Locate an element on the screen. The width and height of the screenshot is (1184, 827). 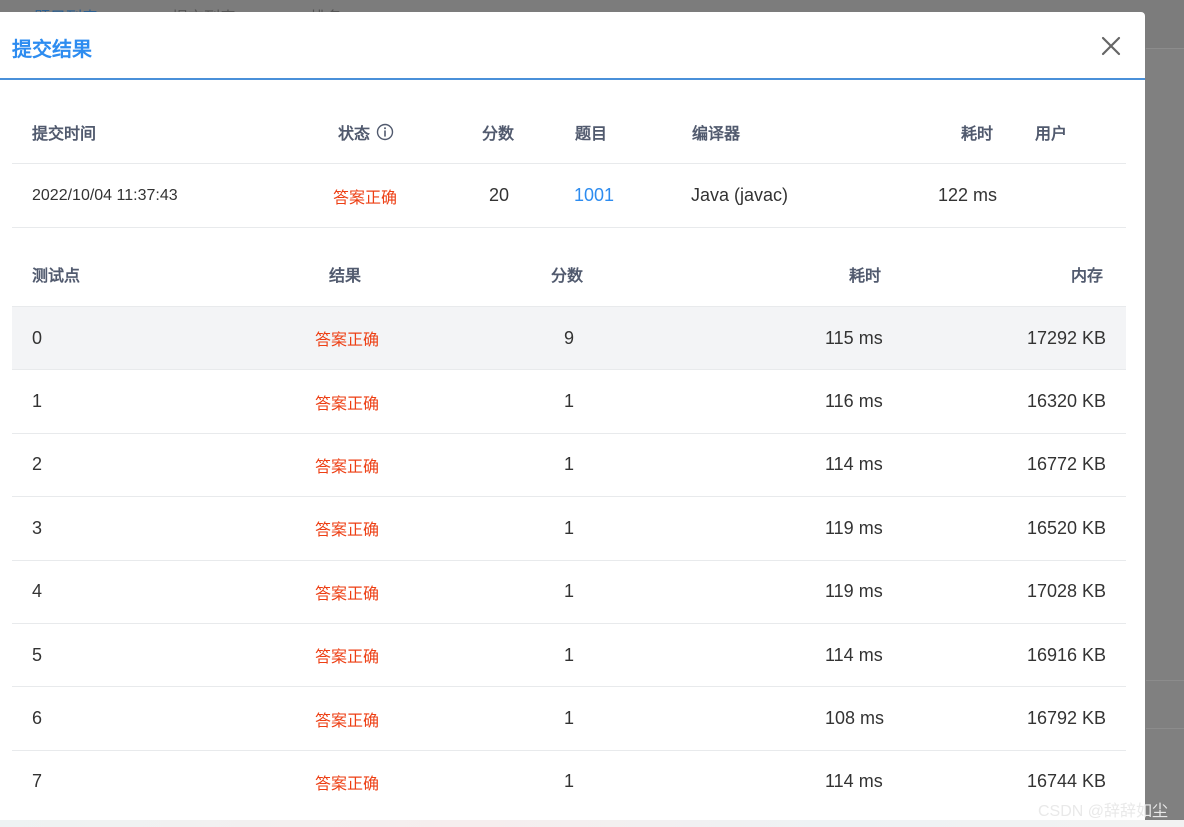
table-row: 7 答案正确 1 114 ms 16744 KB is located at coordinates (569, 781).